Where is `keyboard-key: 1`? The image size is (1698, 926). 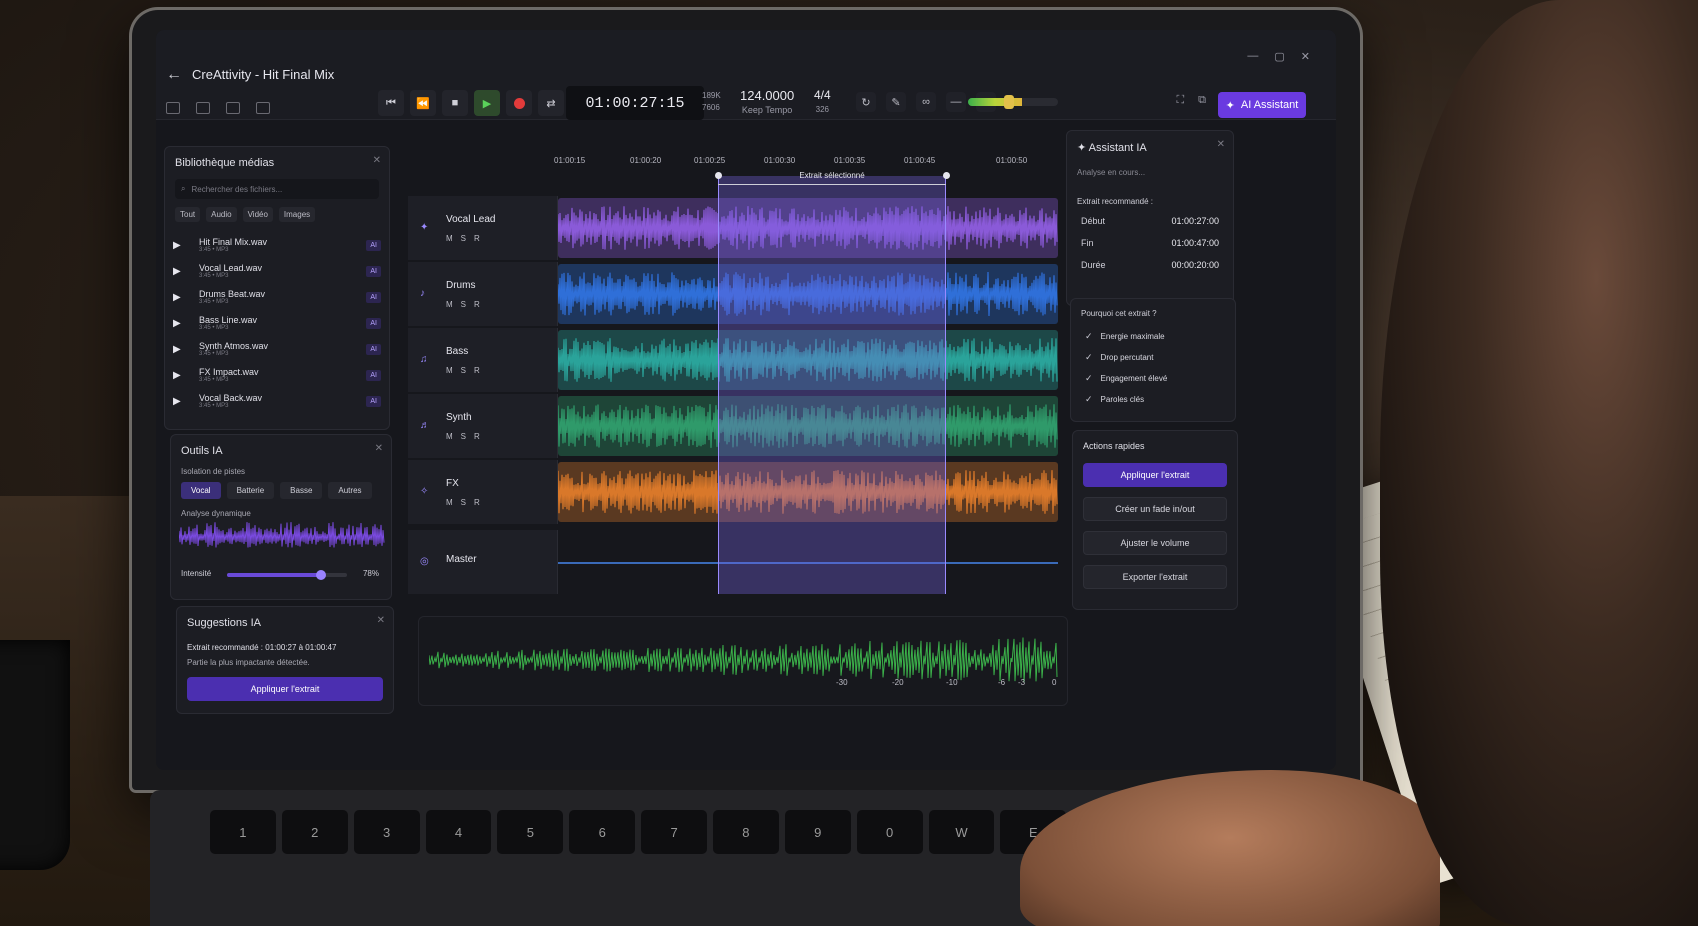
keyboard-key: 1 is located at coordinates (243, 832).